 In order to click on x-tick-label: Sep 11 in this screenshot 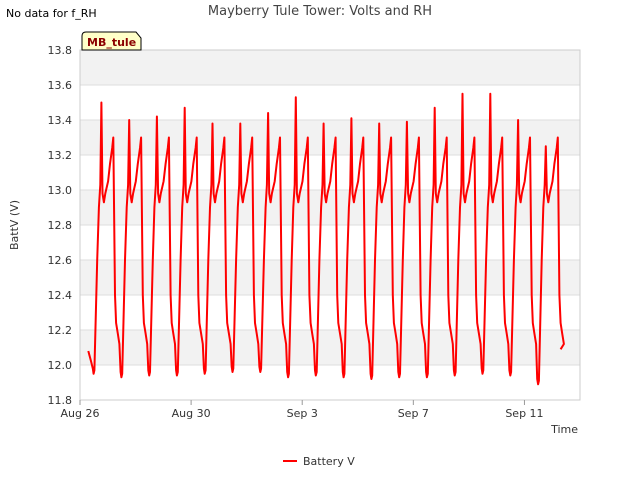, I will do `click(524, 413)`.